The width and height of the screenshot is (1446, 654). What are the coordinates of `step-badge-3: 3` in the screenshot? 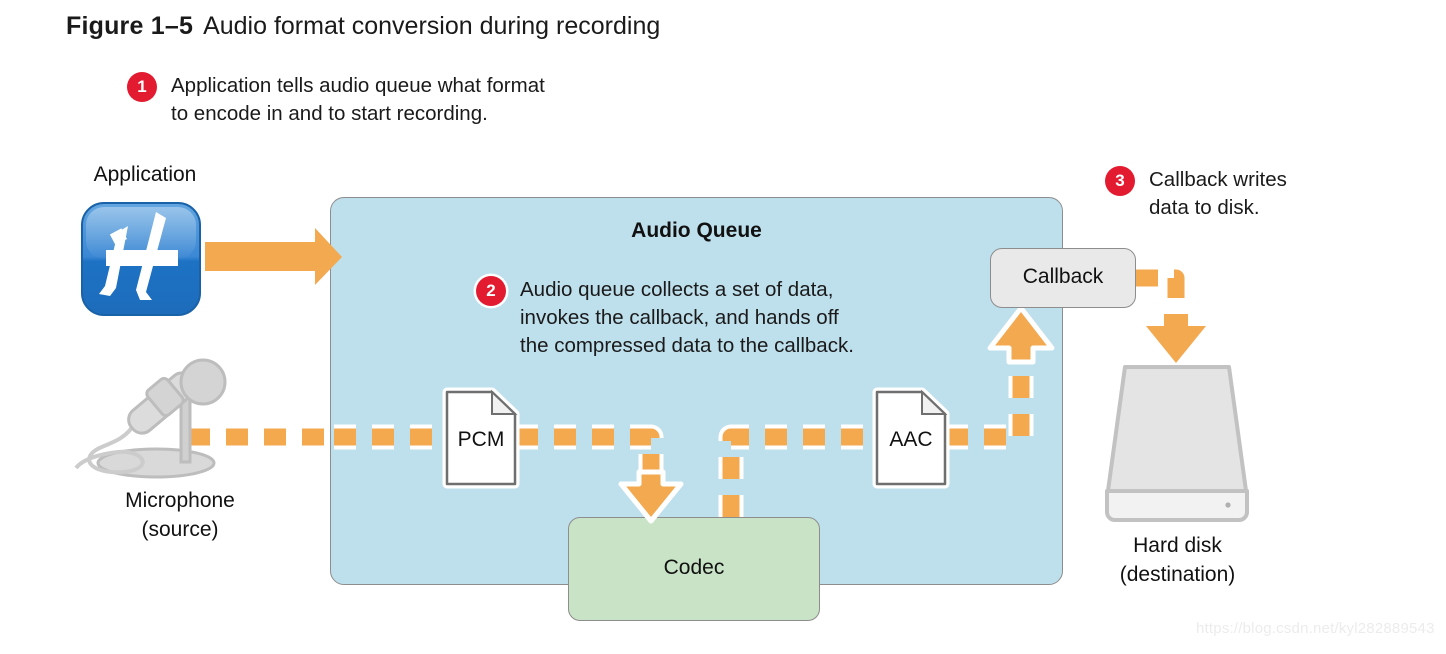 It's located at (1120, 181).